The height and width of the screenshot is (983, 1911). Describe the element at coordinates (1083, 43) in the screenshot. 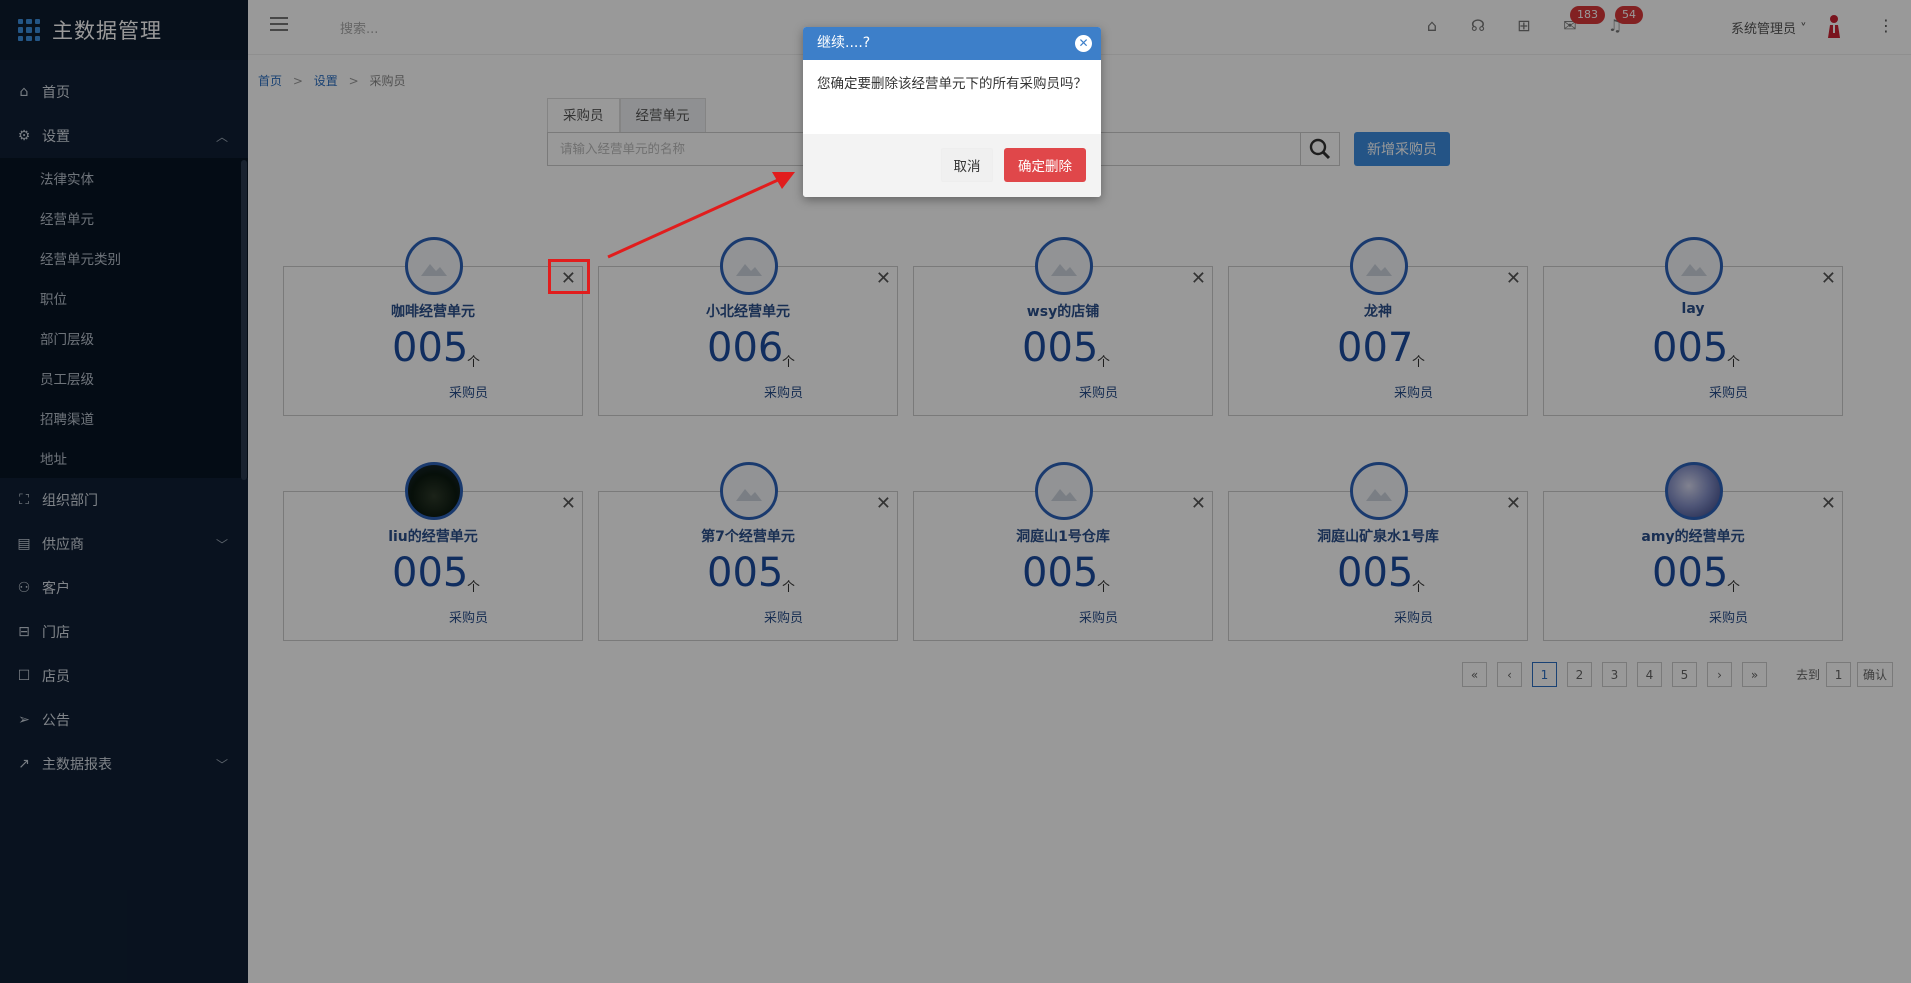

I see `close-icon: ✕` at that location.